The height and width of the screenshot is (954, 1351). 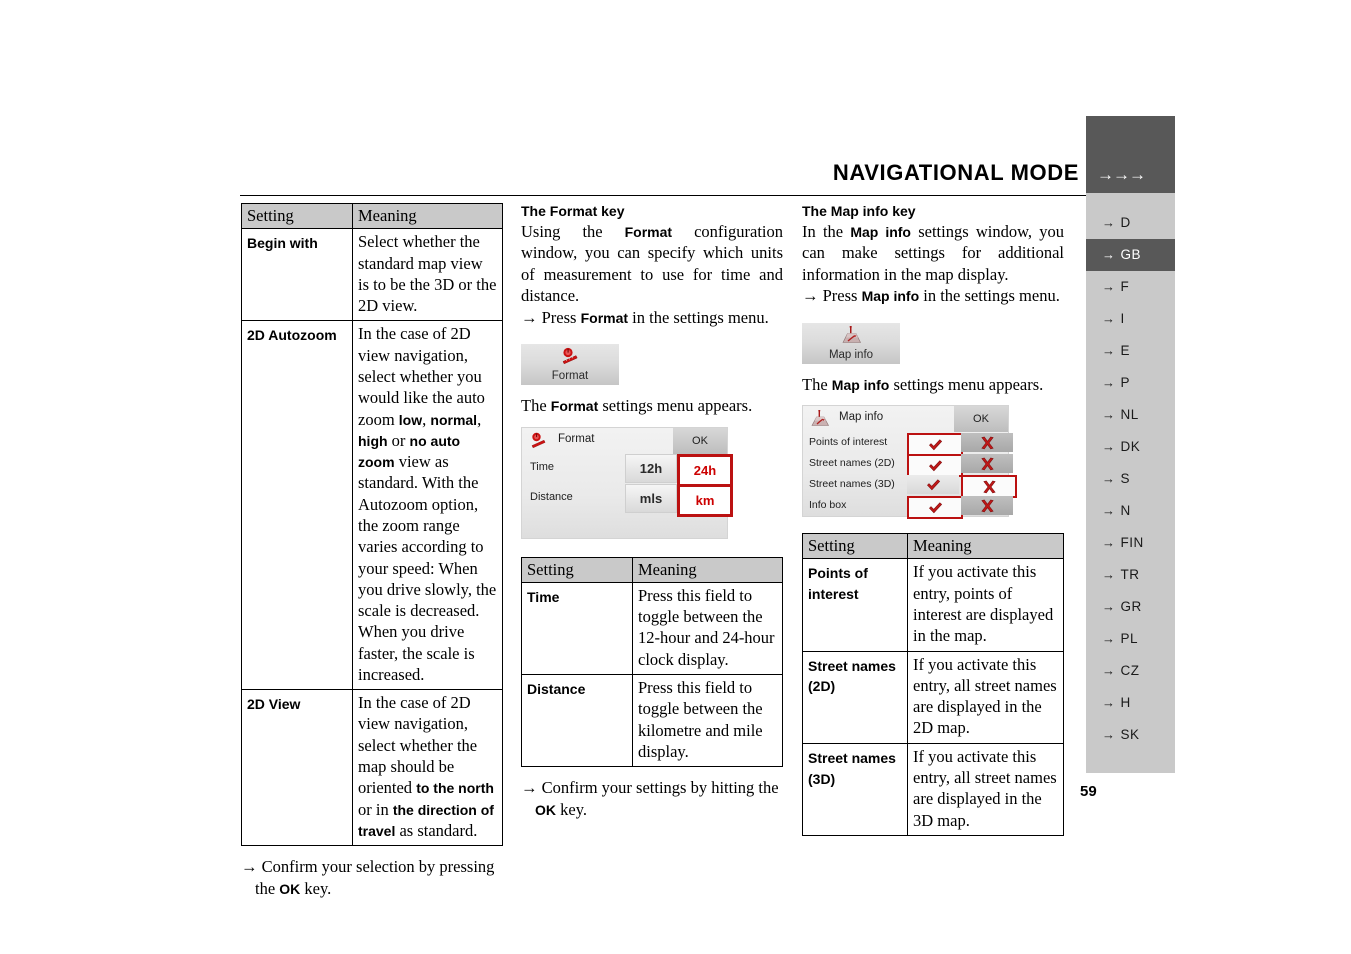 I want to click on sidebar-item-sk: → SK, so click(x=1130, y=735).